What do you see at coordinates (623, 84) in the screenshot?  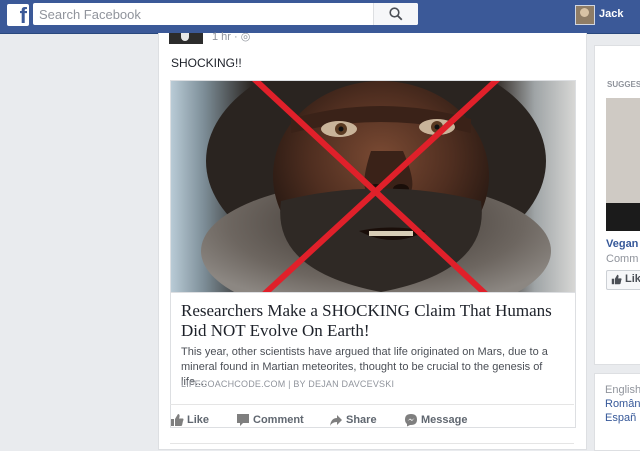 I see `suggested-heading: SUGGES` at bounding box center [623, 84].